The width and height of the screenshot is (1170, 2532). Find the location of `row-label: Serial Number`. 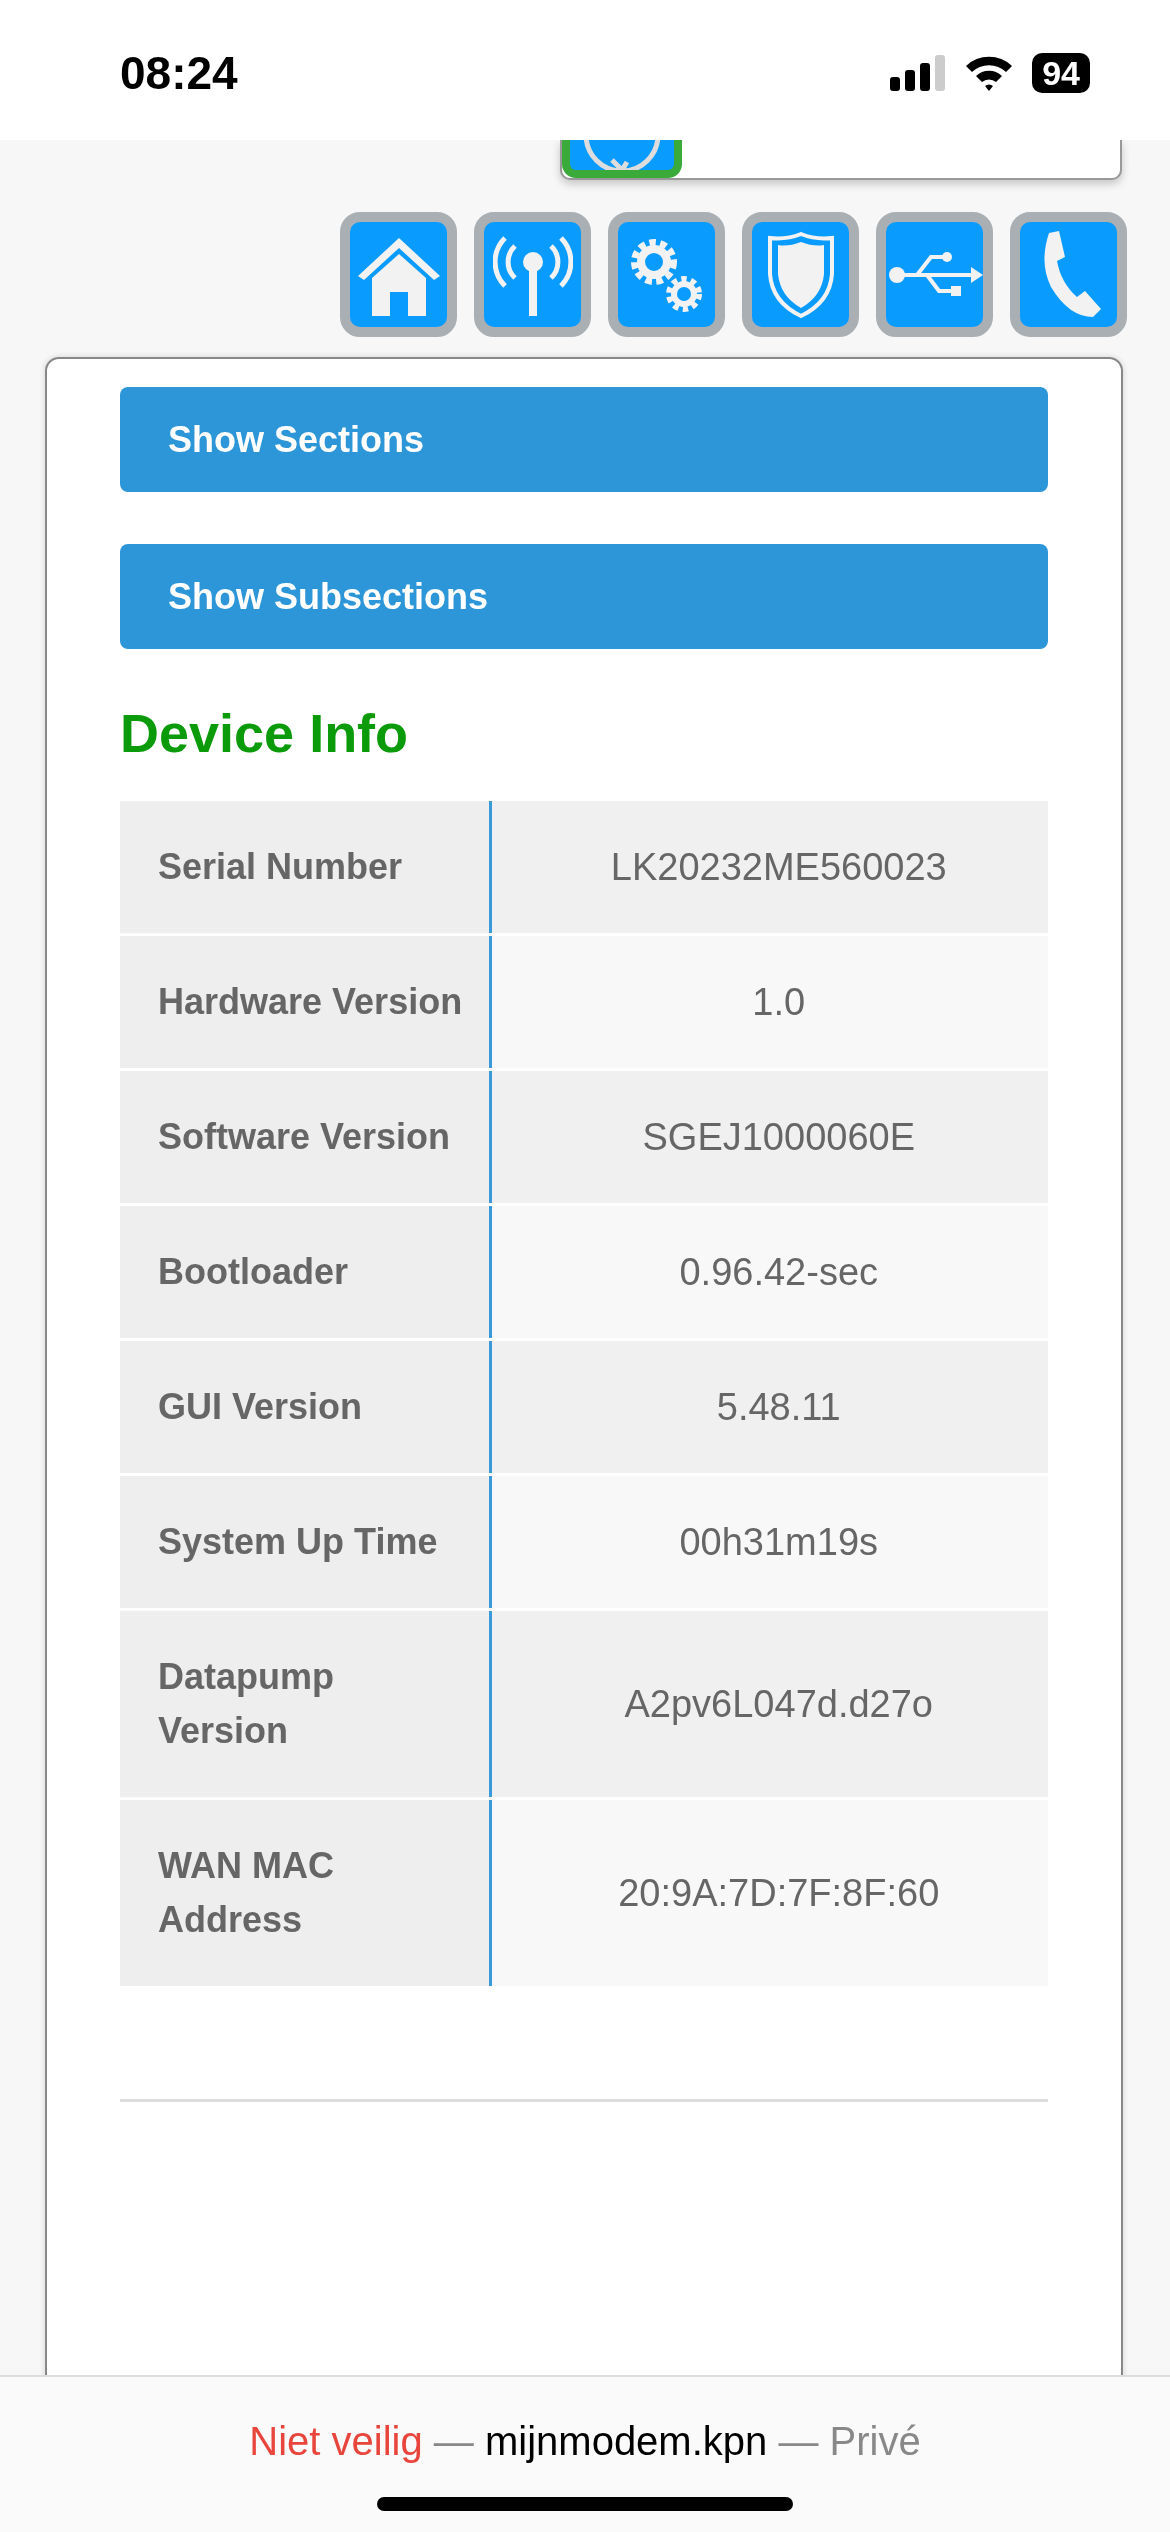

row-label: Serial Number is located at coordinates (305, 868).